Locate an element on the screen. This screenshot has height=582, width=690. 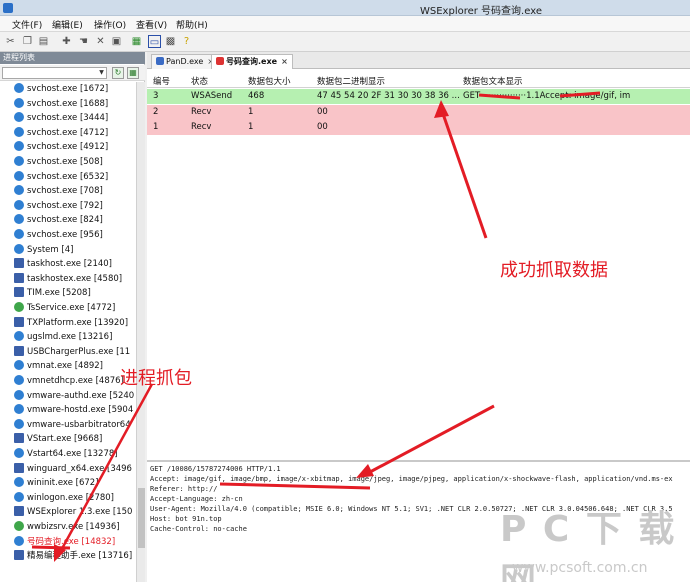
column-header: 状态 is located at coordinates (199, 81).